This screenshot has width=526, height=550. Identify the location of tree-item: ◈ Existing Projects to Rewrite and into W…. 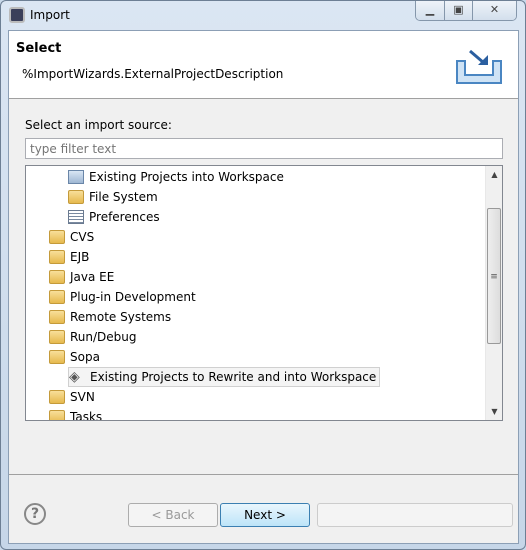
(224, 377).